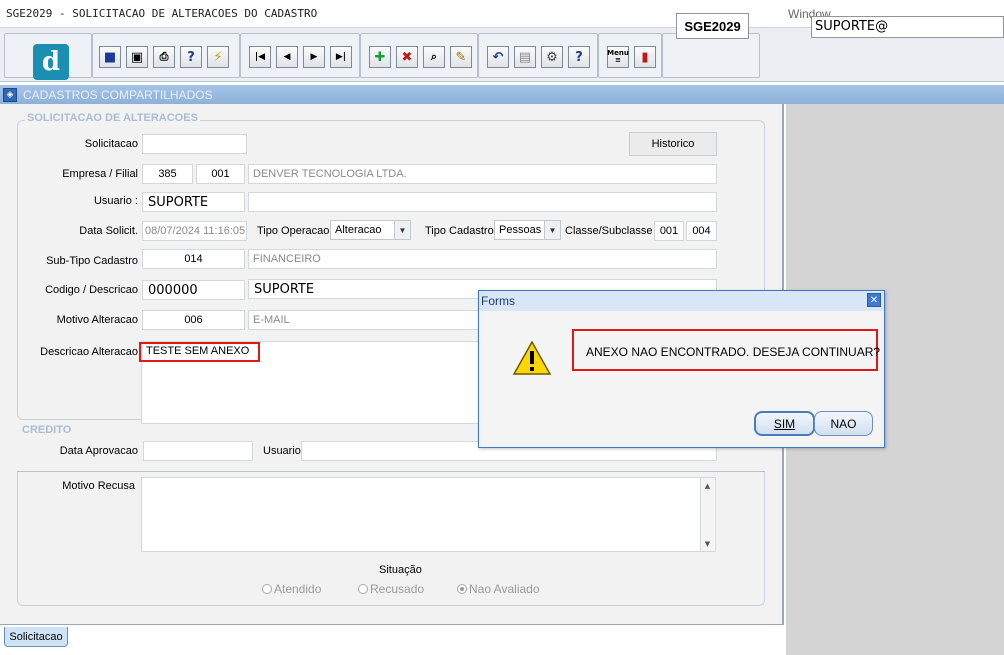 Image resolution: width=1004 pixels, height=655 pixels. Describe the element at coordinates (482, 202) in the screenshot. I see `usuario-name-field` at that location.